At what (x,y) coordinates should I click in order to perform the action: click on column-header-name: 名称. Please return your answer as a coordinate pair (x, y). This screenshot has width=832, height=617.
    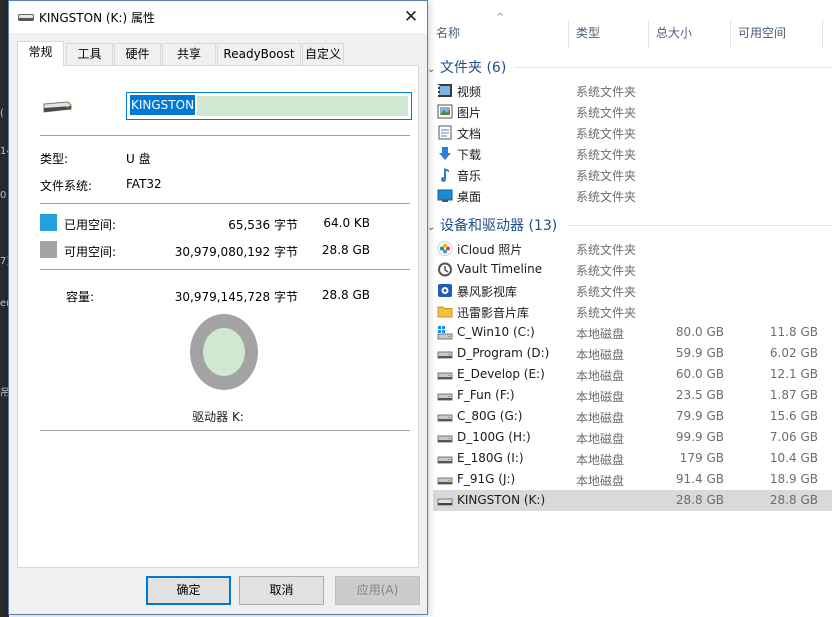
    Looking at the image, I should click on (448, 32).